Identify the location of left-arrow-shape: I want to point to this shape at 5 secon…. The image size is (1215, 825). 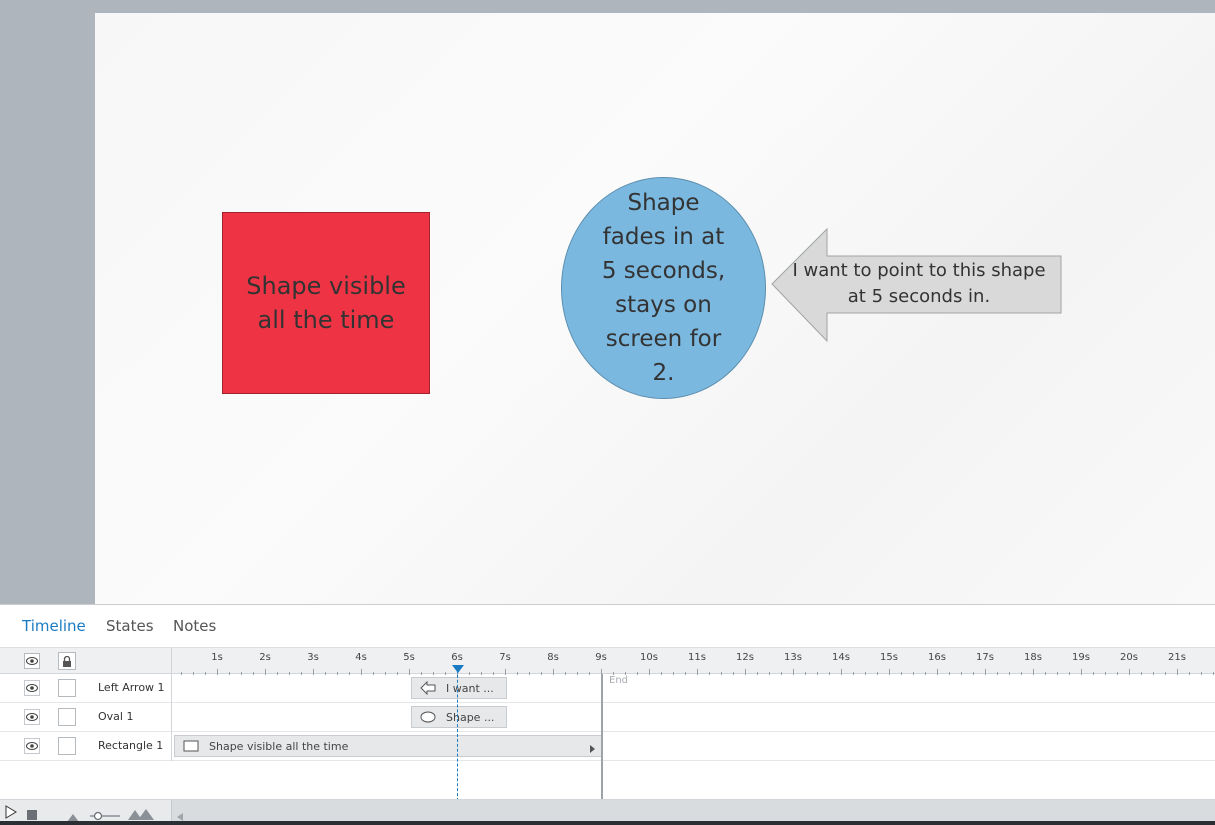
(916, 285).